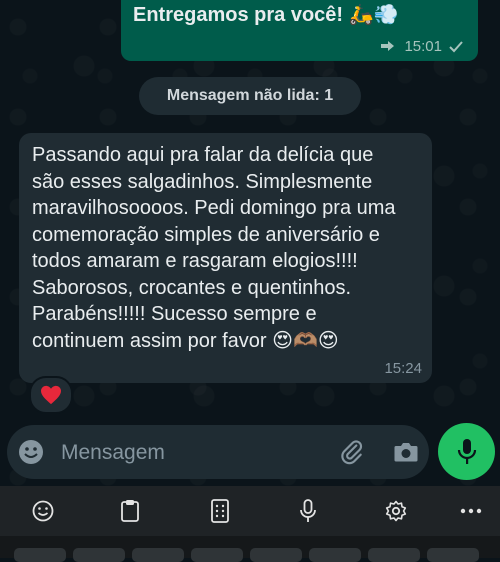 This screenshot has width=500, height=562. Describe the element at coordinates (43, 511) in the screenshot. I see `keyboard-emoji-icon` at that location.